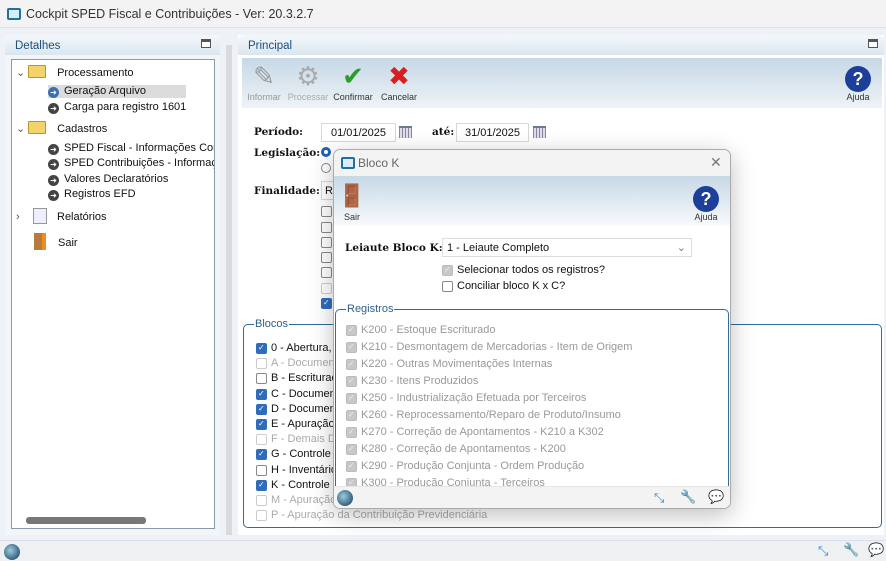 The width and height of the screenshot is (886, 561). I want to click on registro-item: K280 - Correção de Apontamentos - K200, so click(456, 449).